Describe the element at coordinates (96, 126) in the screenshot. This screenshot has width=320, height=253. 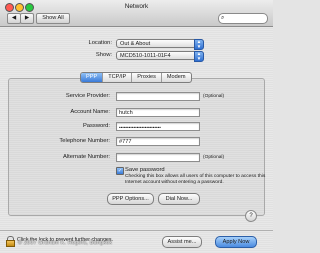
I see `password-label: Password:` at that location.